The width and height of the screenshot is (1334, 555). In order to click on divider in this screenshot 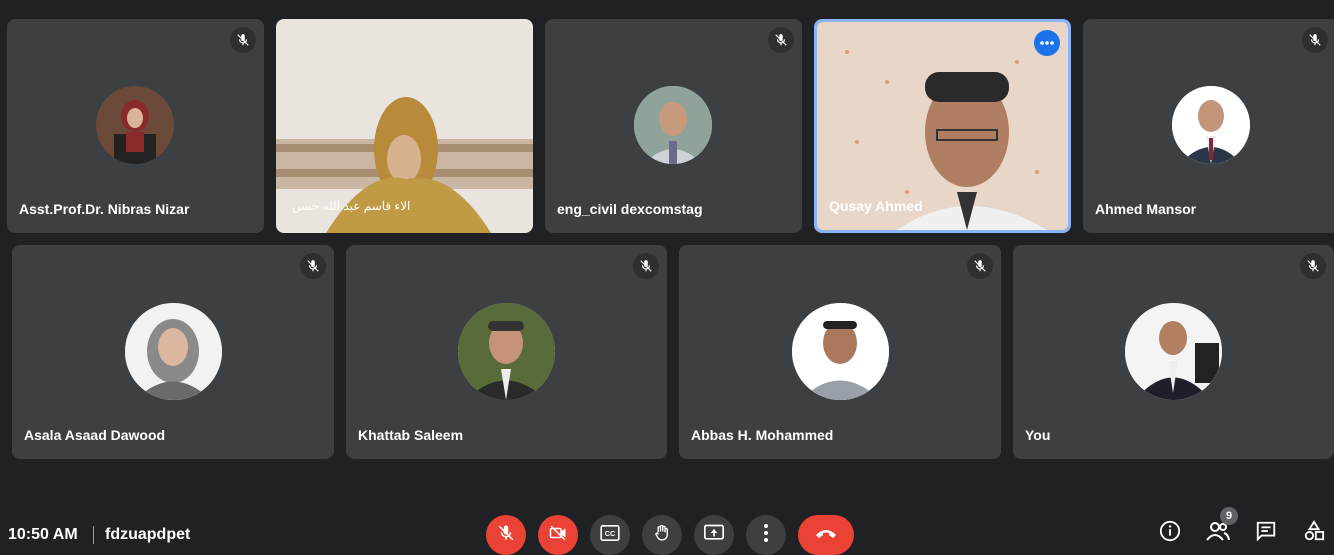, I will do `click(93, 535)`.